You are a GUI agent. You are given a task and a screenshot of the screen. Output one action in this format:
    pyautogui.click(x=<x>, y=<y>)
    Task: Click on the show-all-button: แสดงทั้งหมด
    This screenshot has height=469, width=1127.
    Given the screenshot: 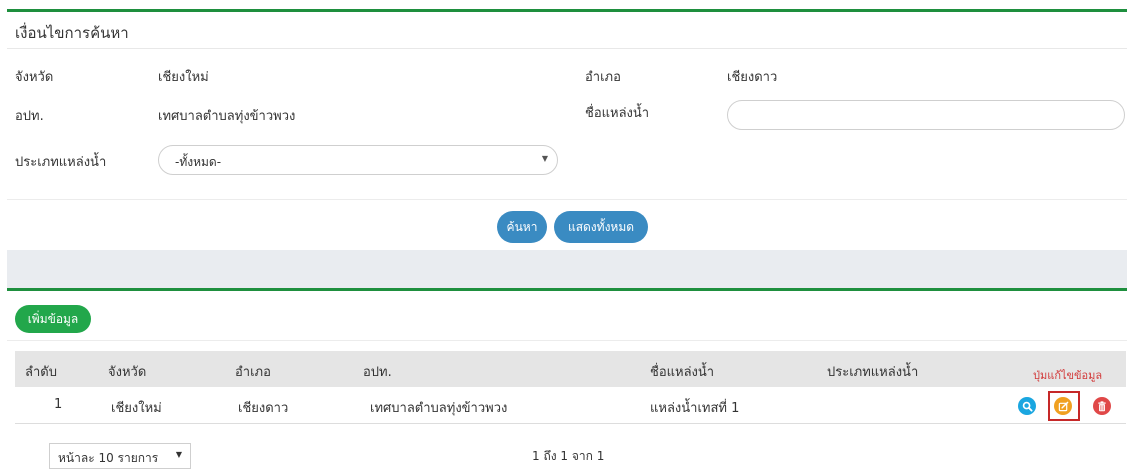 What is the action you would take?
    pyautogui.click(x=601, y=227)
    